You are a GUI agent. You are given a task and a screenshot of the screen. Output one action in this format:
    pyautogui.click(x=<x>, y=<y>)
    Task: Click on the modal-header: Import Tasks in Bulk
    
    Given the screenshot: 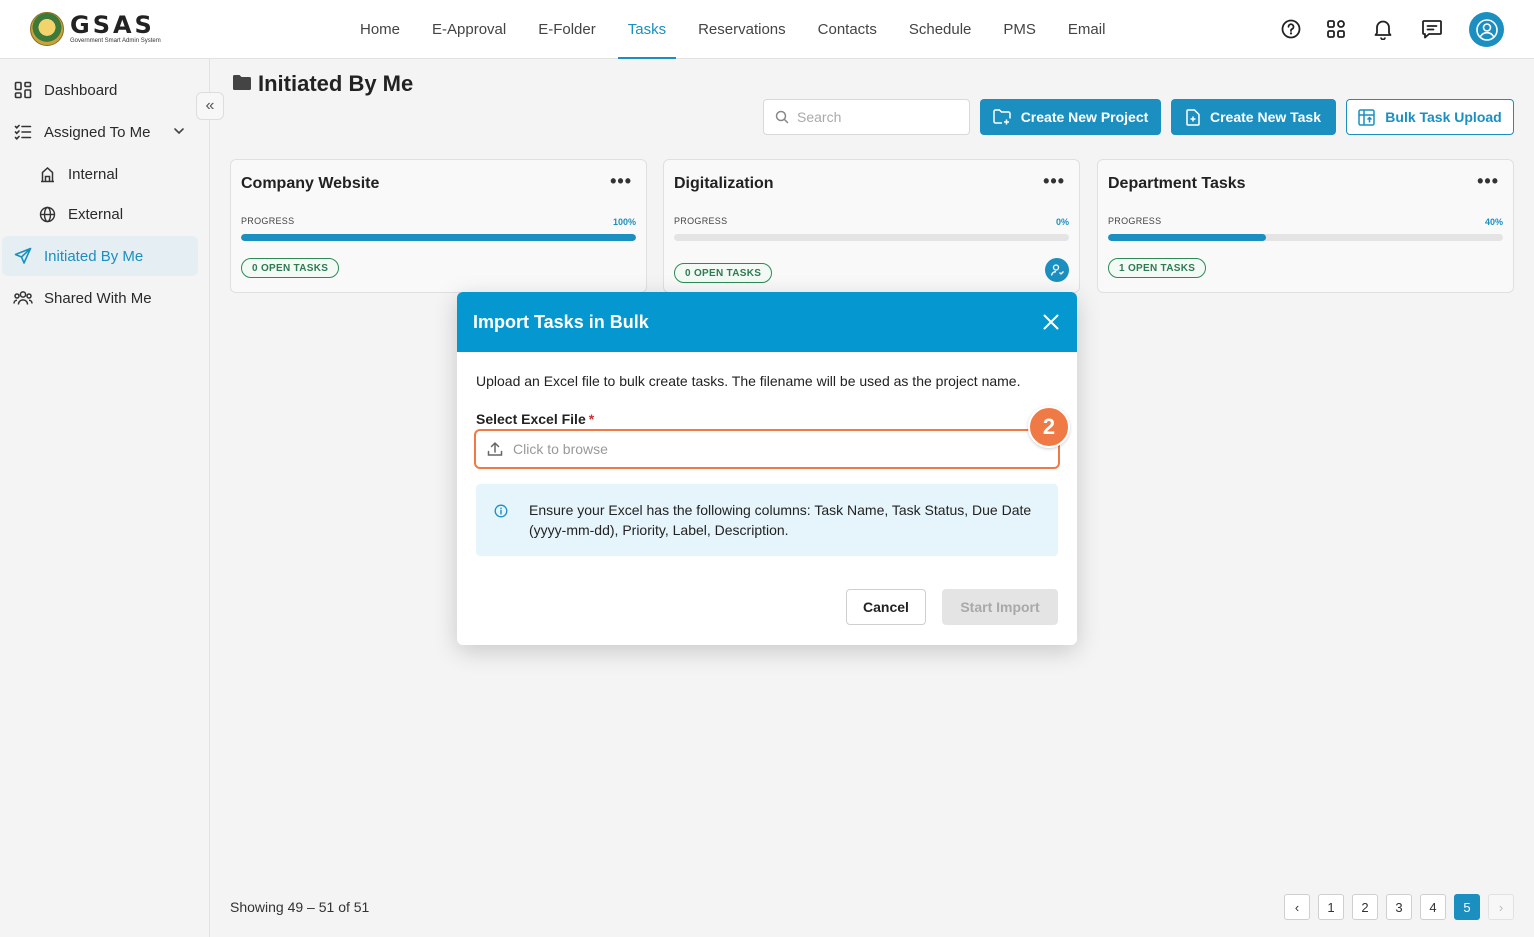 What is the action you would take?
    pyautogui.click(x=767, y=322)
    